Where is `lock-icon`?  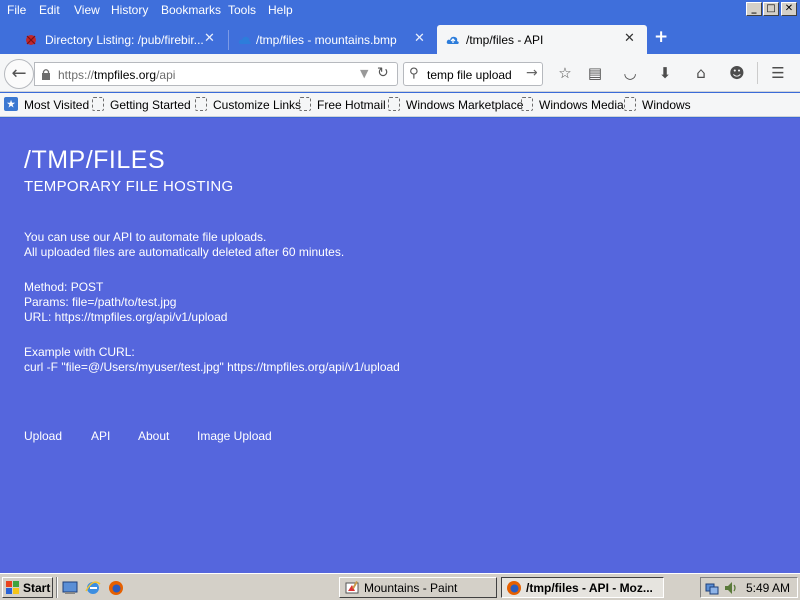 lock-icon is located at coordinates (46, 74).